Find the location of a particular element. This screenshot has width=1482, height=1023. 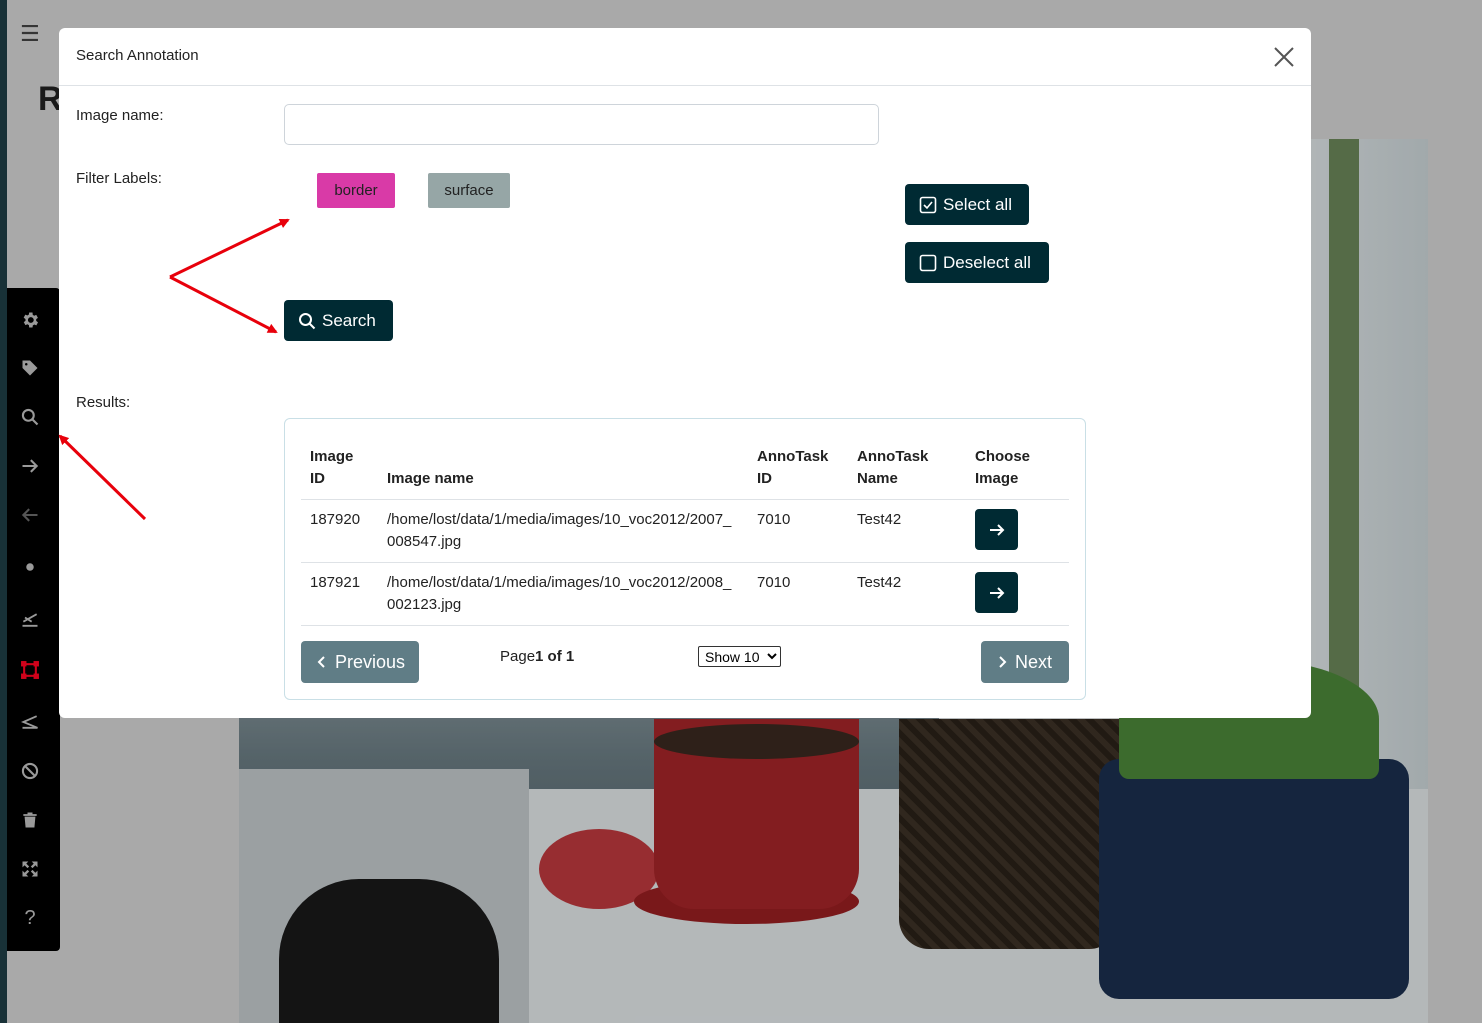

next-page-button: Next is located at coordinates (1025, 662).